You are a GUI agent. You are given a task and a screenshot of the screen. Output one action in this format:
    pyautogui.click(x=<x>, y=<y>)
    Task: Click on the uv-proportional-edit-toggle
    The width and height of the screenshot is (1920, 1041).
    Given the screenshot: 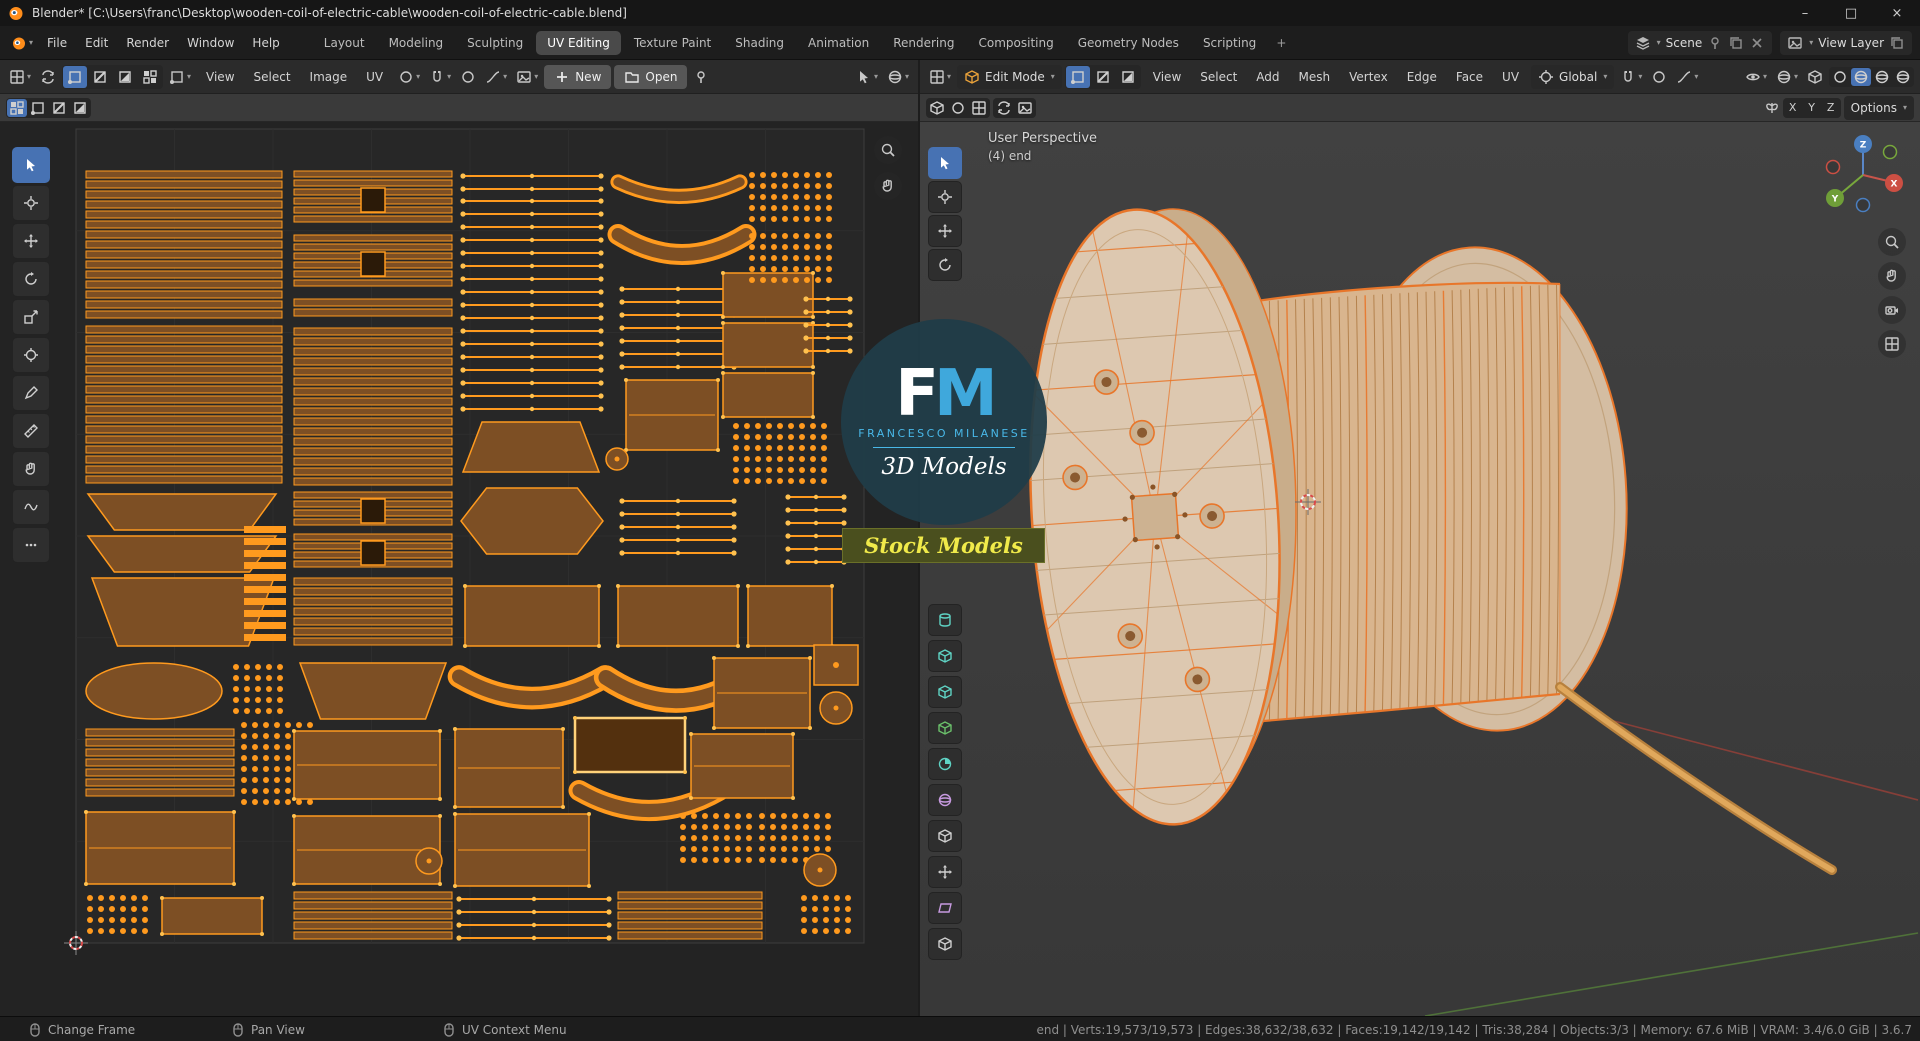 What is the action you would take?
    pyautogui.click(x=468, y=77)
    